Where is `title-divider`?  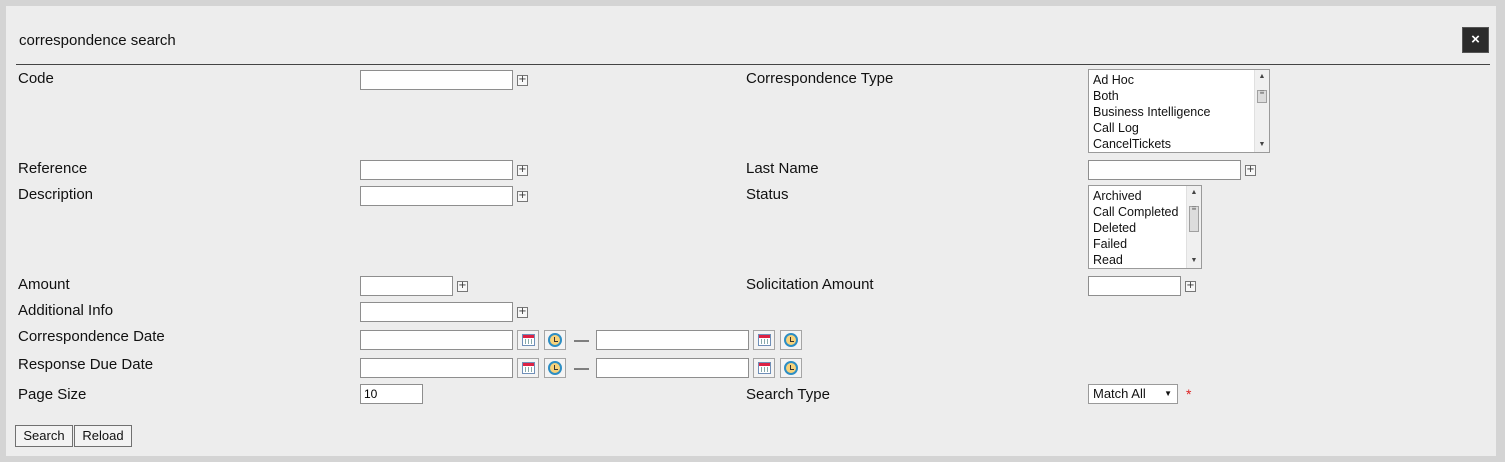 title-divider is located at coordinates (753, 64).